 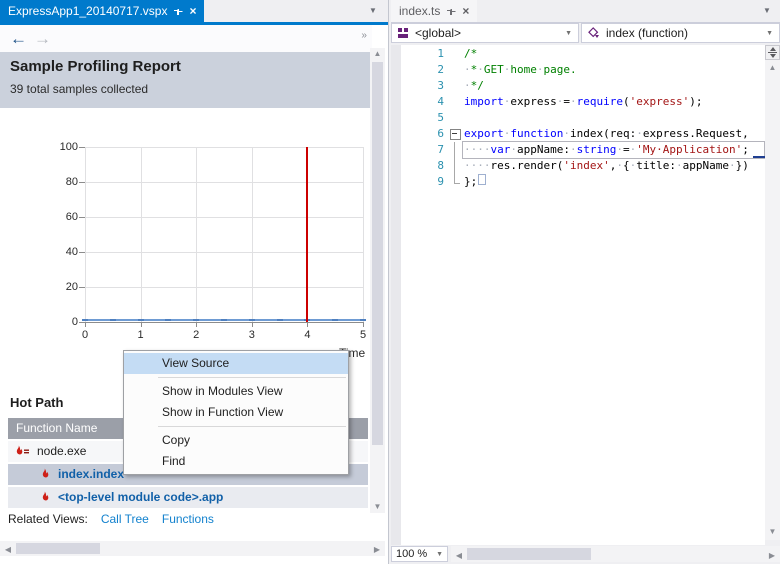 What do you see at coordinates (91, 474) in the screenshot?
I see `hot-path-function-name: index.index` at bounding box center [91, 474].